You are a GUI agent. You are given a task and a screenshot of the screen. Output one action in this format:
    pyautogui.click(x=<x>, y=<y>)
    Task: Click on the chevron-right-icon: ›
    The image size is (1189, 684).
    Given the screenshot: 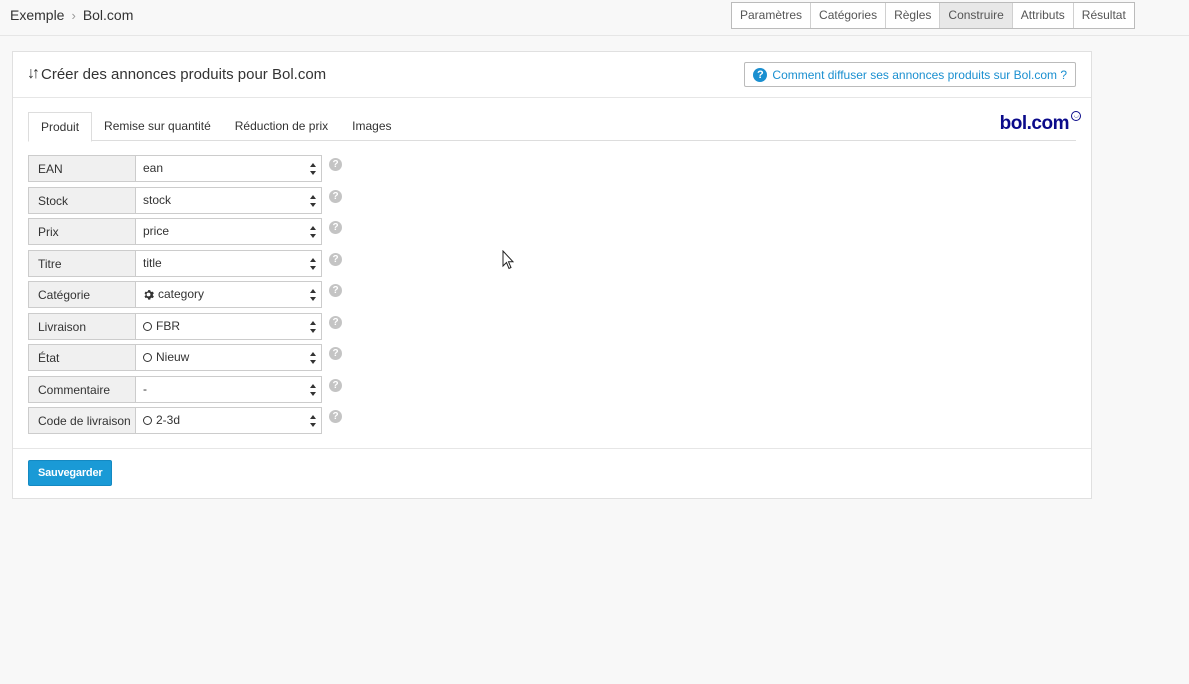 What is the action you would take?
    pyautogui.click(x=73, y=15)
    